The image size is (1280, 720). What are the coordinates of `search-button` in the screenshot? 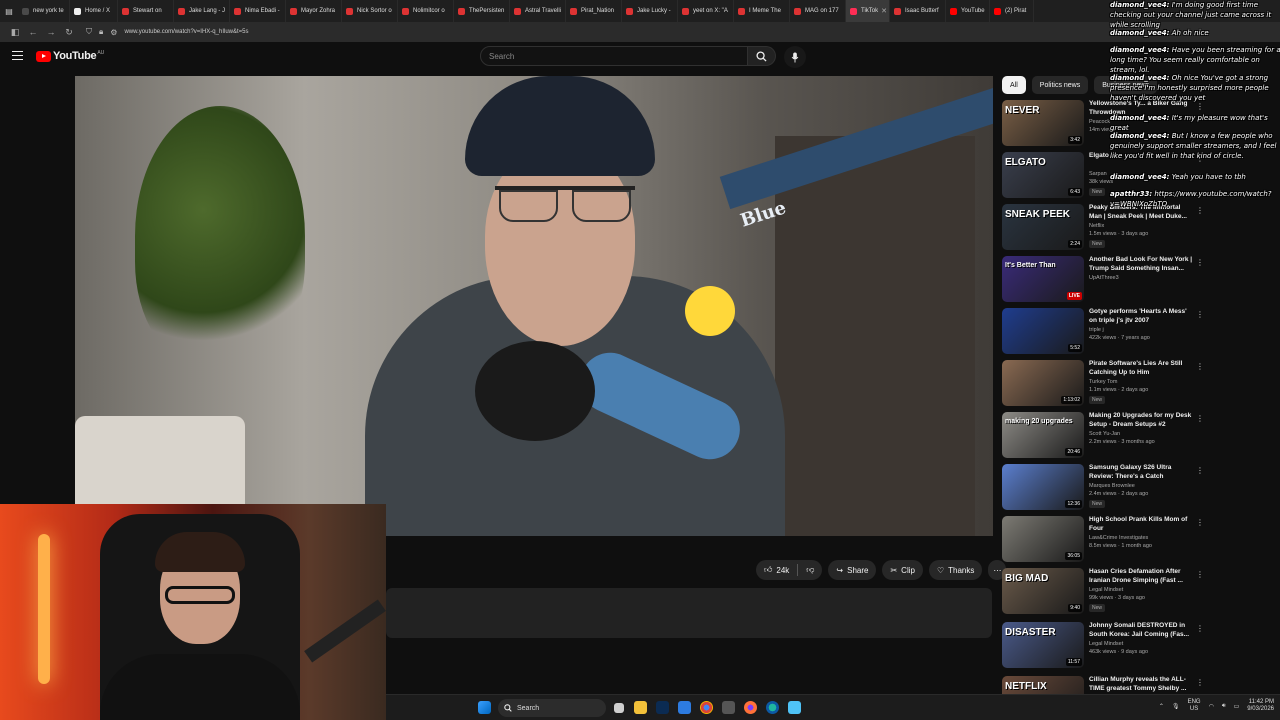 It's located at (762, 56).